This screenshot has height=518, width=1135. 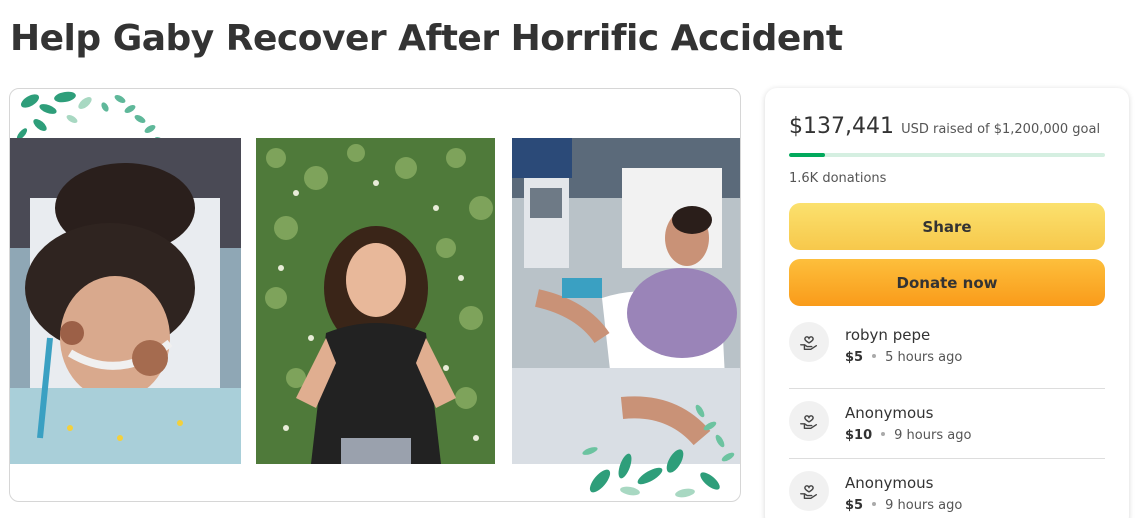 I want to click on donate-now-button: Donate now, so click(x=947, y=282).